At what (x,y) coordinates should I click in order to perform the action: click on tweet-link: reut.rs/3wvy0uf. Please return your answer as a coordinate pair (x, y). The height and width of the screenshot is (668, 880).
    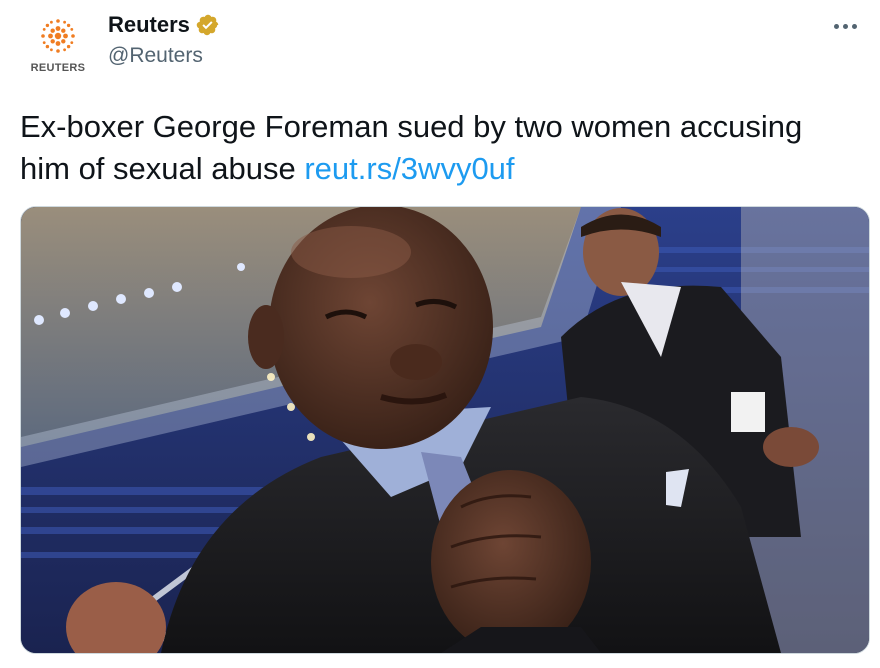
    Looking at the image, I should click on (409, 168).